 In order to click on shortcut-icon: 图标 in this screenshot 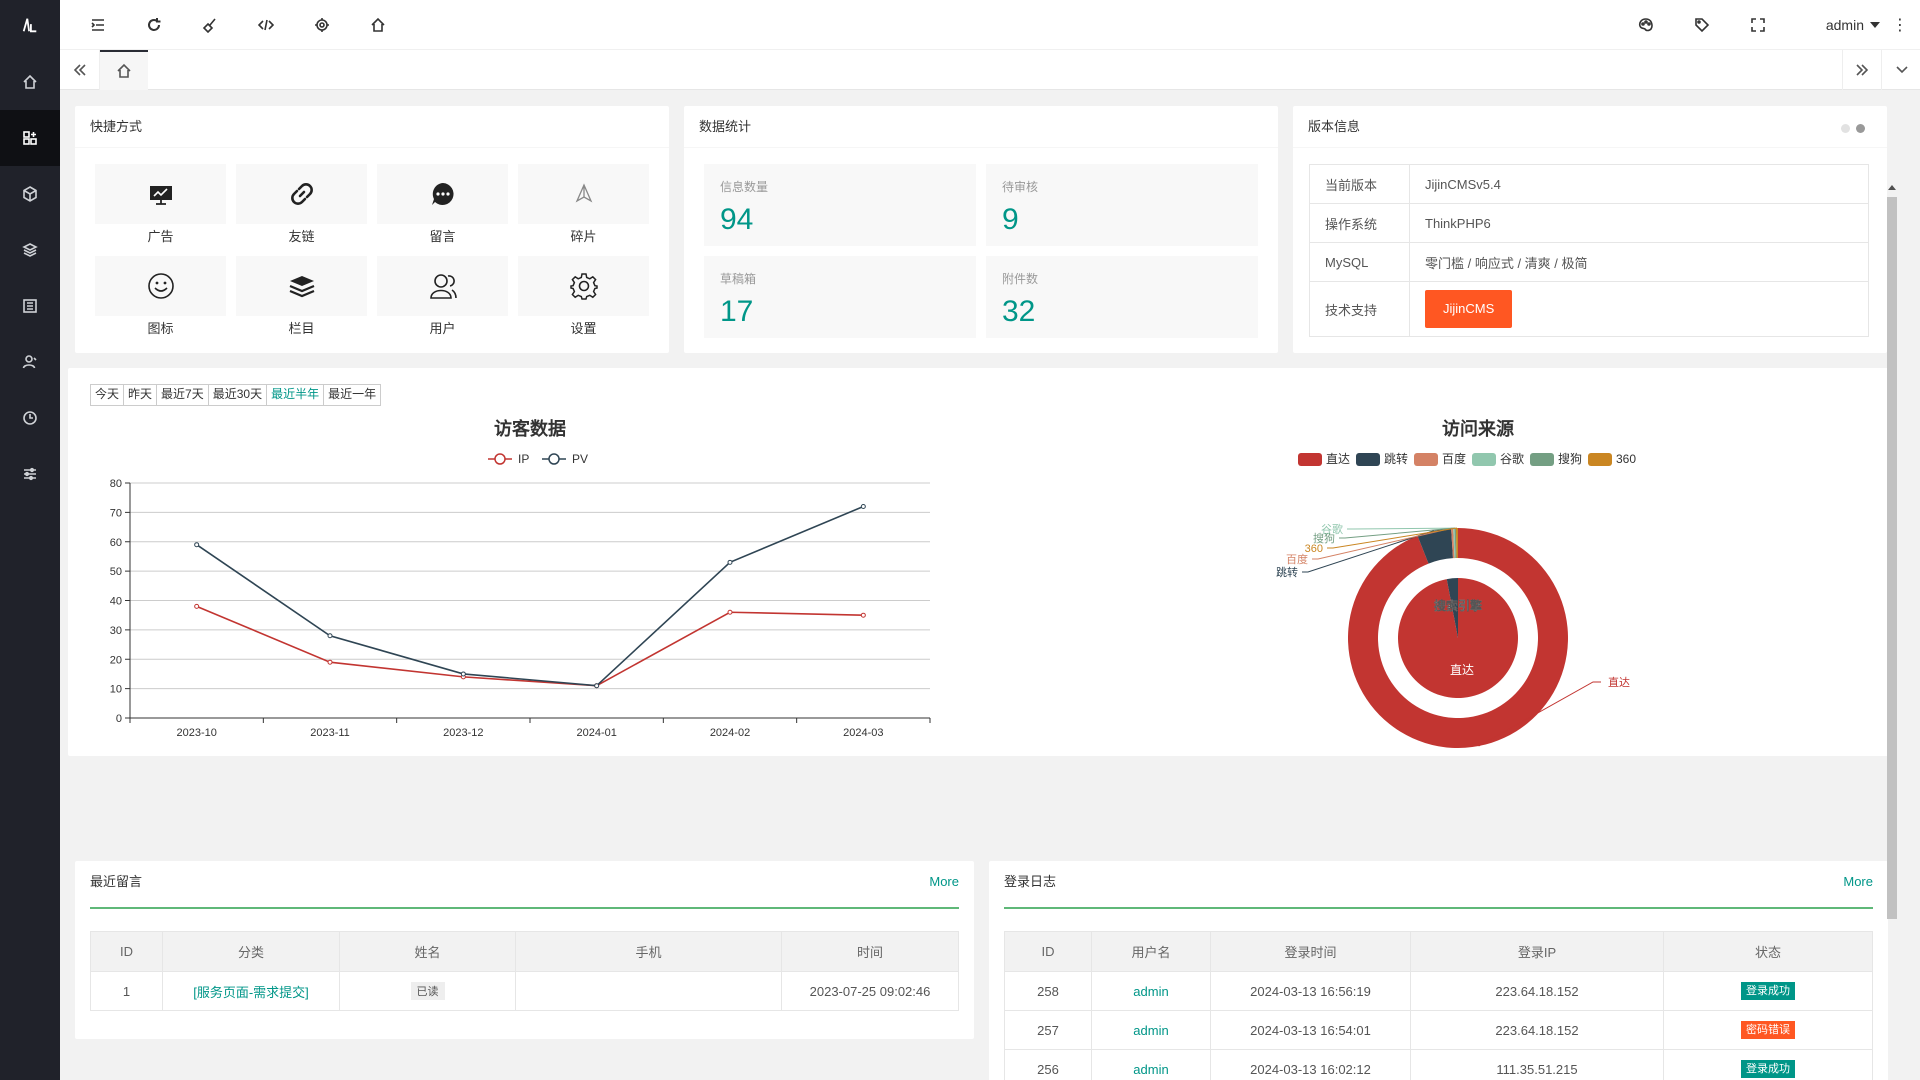, I will do `click(160, 298)`.